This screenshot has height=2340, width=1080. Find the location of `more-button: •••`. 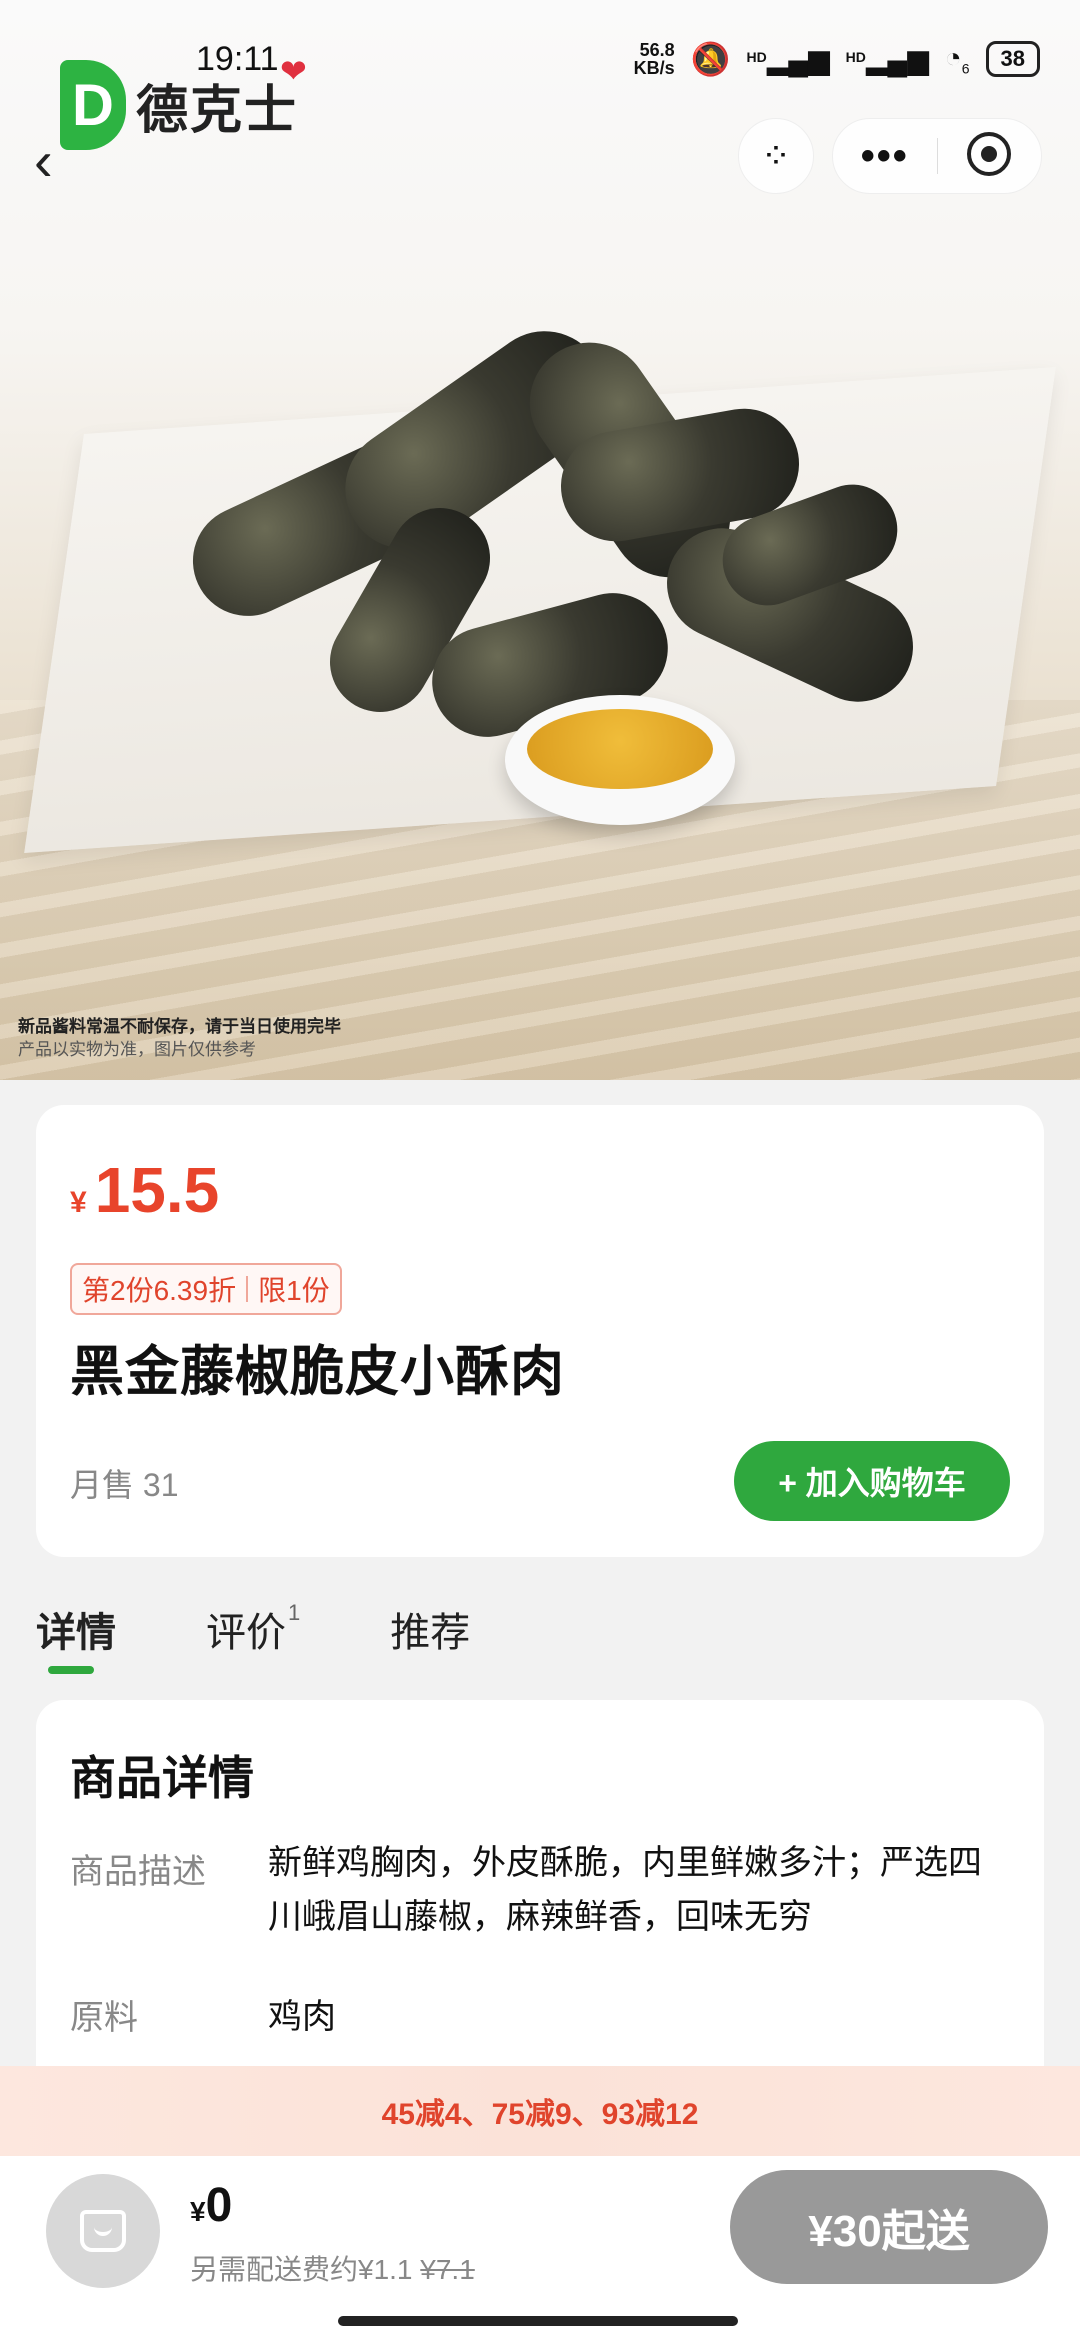

more-button: ••• is located at coordinates (885, 156).